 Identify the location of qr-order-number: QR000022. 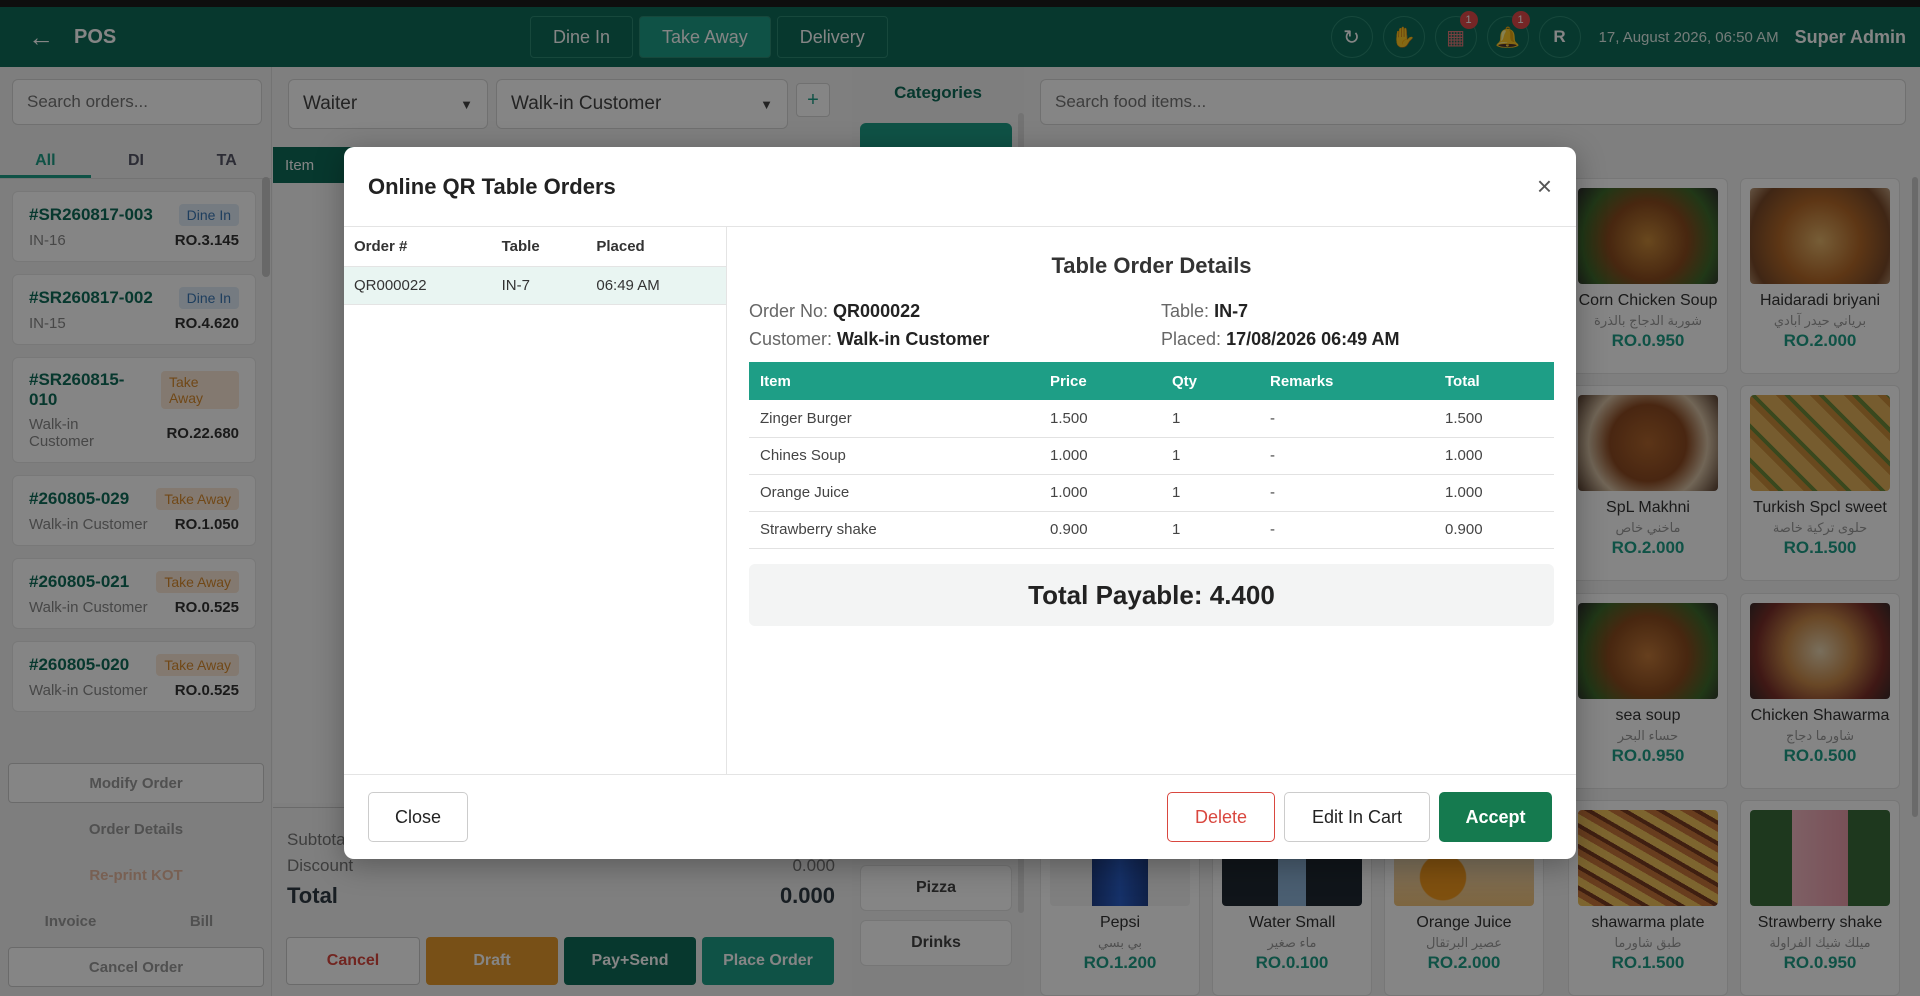
(390, 285).